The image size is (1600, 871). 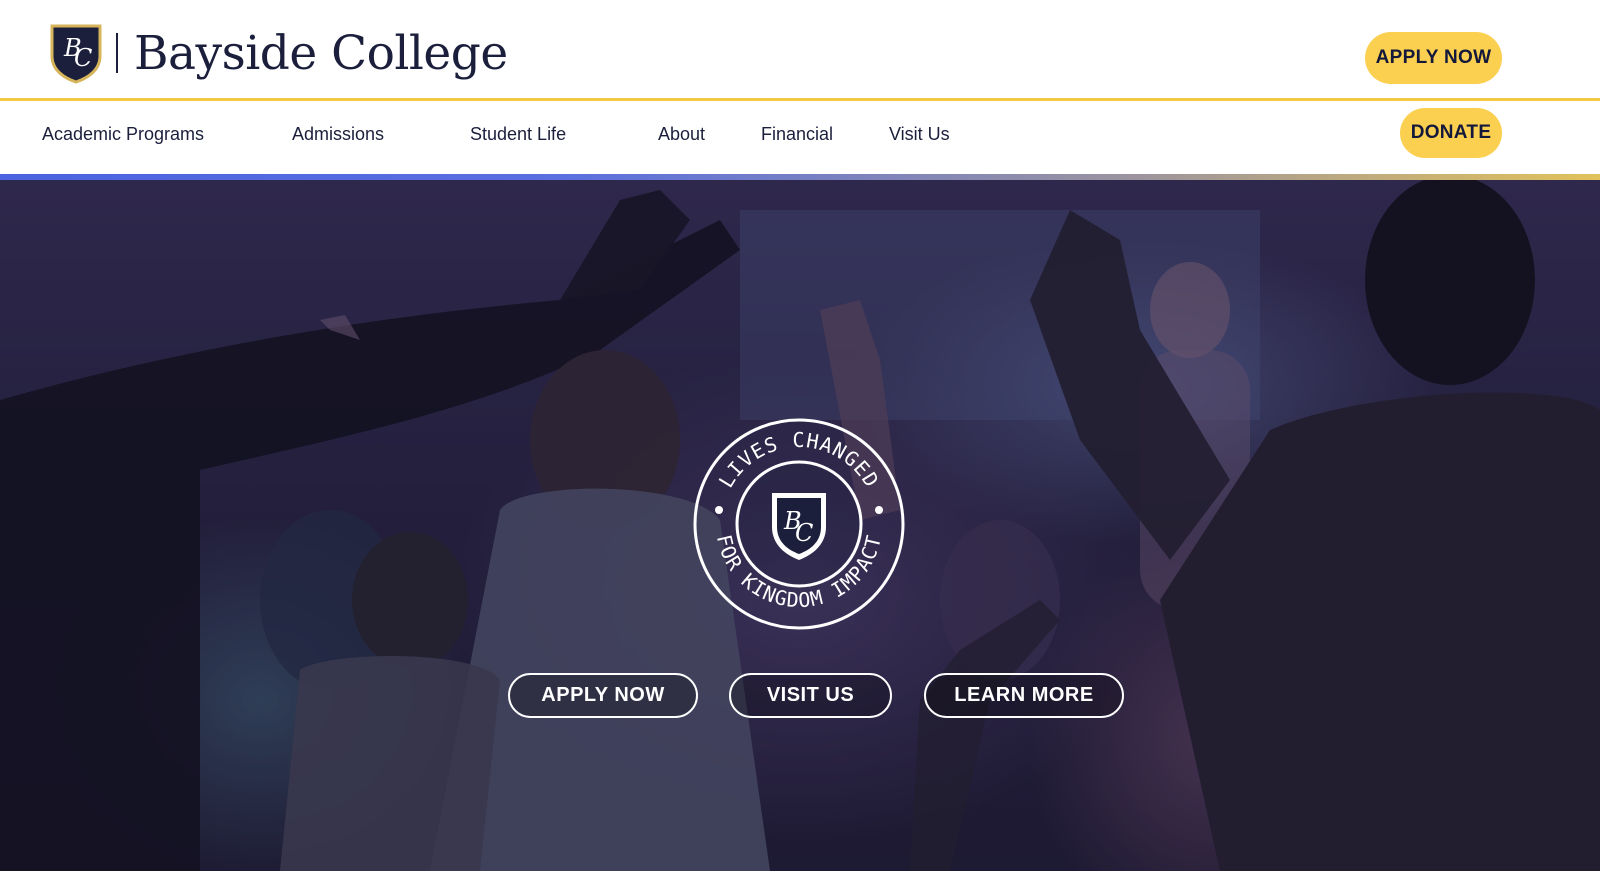 What do you see at coordinates (123, 134) in the screenshot?
I see `nav-academic-programs: Academic Programs` at bounding box center [123, 134].